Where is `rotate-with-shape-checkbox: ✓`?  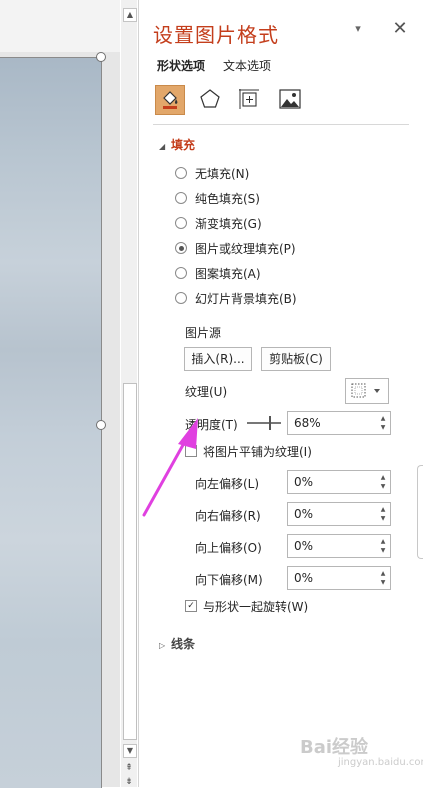
rotate-with-shape-checkbox: ✓ is located at coordinates (191, 606).